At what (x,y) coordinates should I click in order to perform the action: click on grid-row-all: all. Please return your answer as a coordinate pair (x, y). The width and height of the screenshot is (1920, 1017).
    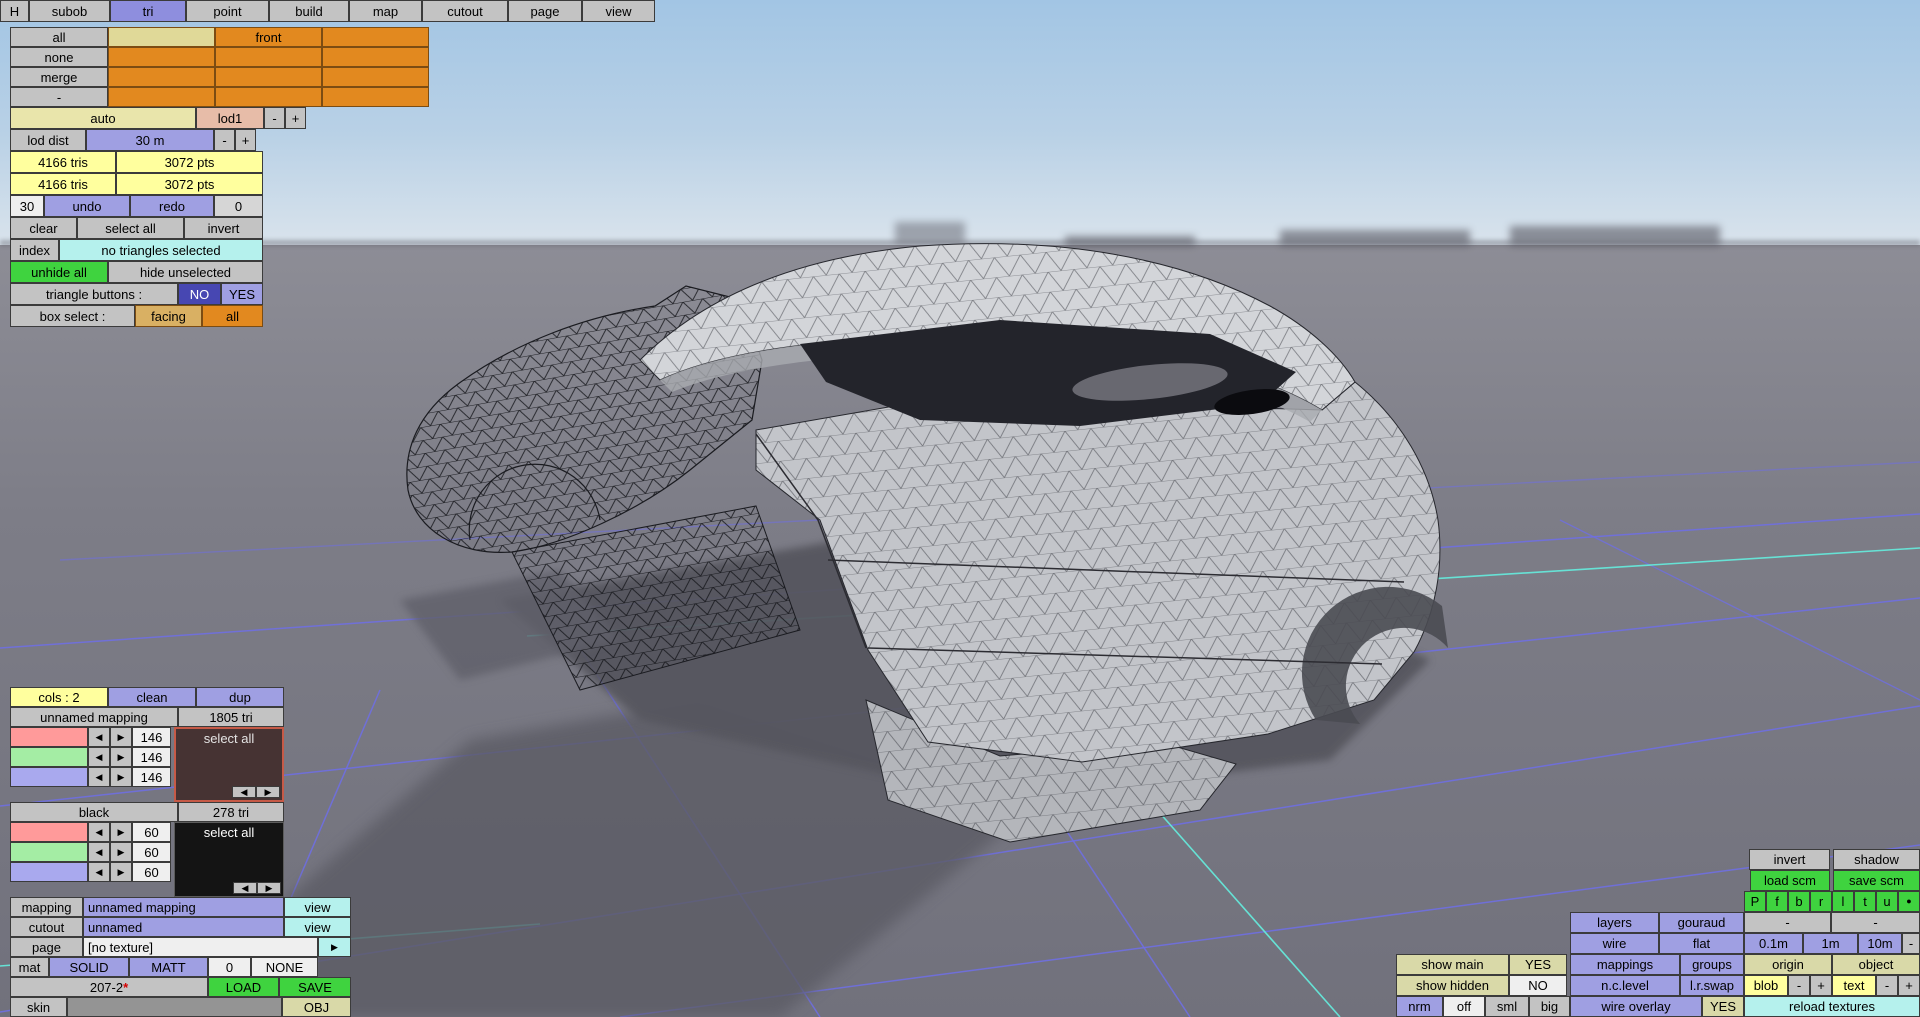
    Looking at the image, I should click on (59, 37).